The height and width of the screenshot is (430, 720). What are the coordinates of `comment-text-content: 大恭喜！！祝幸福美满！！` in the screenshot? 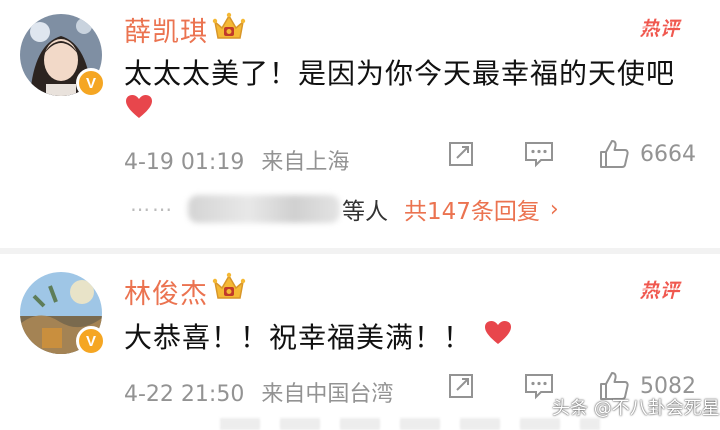 It's located at (298, 337).